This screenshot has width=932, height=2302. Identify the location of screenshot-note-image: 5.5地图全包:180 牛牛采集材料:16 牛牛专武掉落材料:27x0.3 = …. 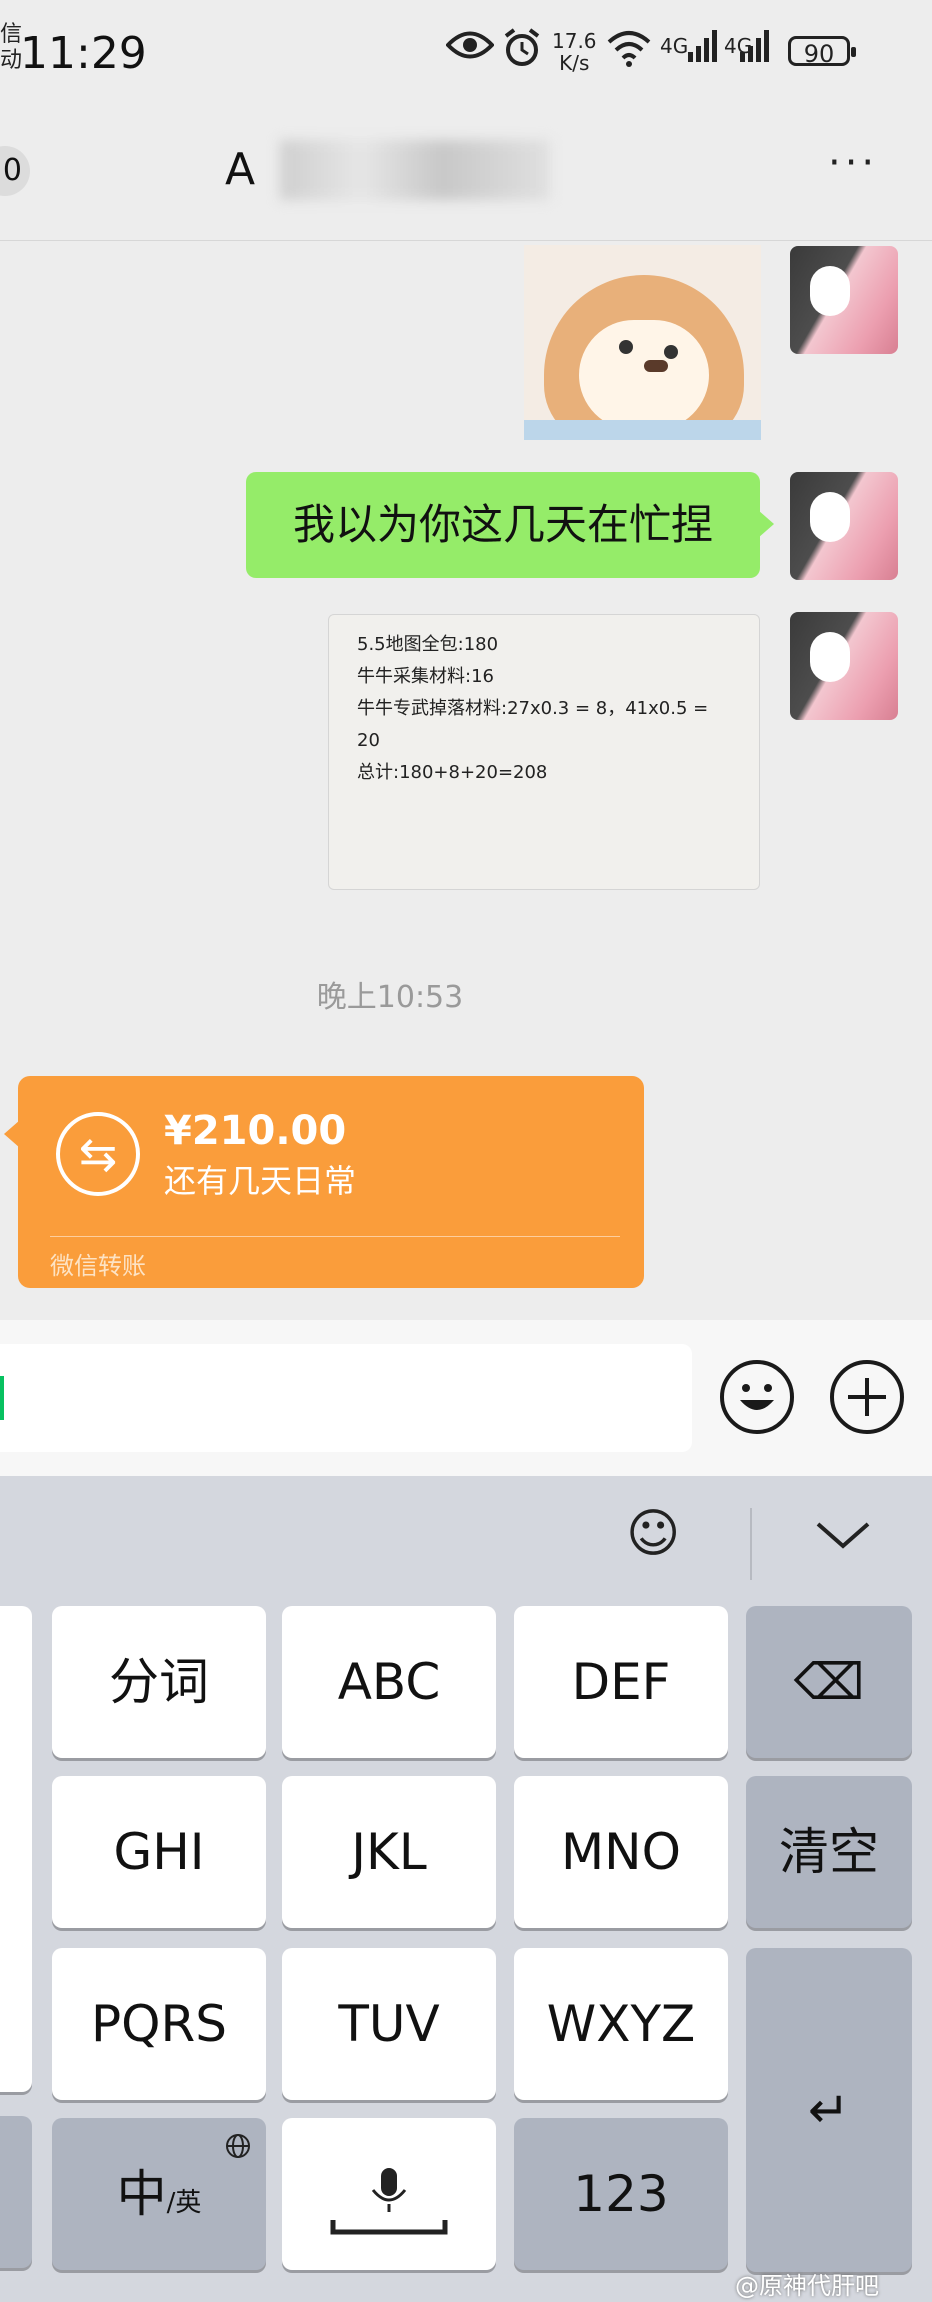
(544, 752).